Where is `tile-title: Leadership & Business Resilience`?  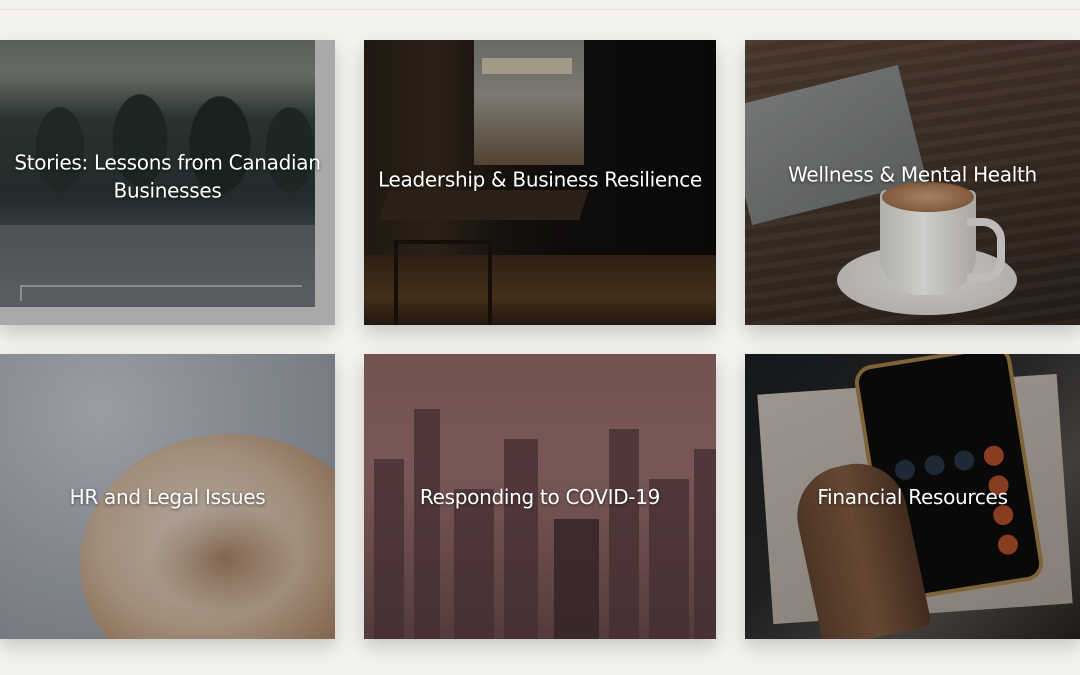 tile-title: Leadership & Business Resilience is located at coordinates (540, 179).